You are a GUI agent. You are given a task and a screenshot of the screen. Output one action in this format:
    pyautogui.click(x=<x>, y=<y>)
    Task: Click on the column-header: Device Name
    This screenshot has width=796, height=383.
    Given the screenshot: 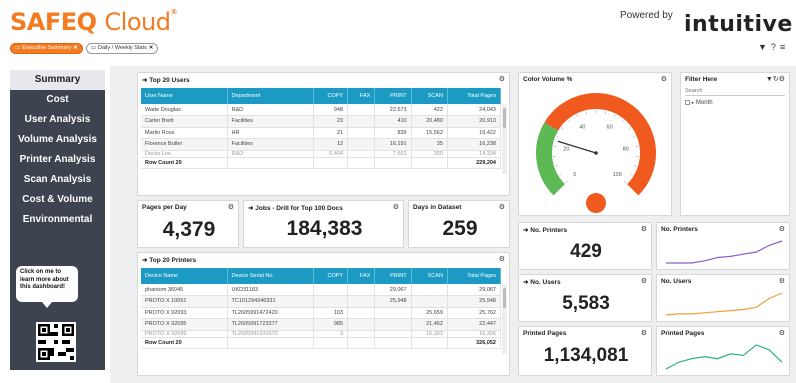 What is the action you would take?
    pyautogui.click(x=184, y=276)
    